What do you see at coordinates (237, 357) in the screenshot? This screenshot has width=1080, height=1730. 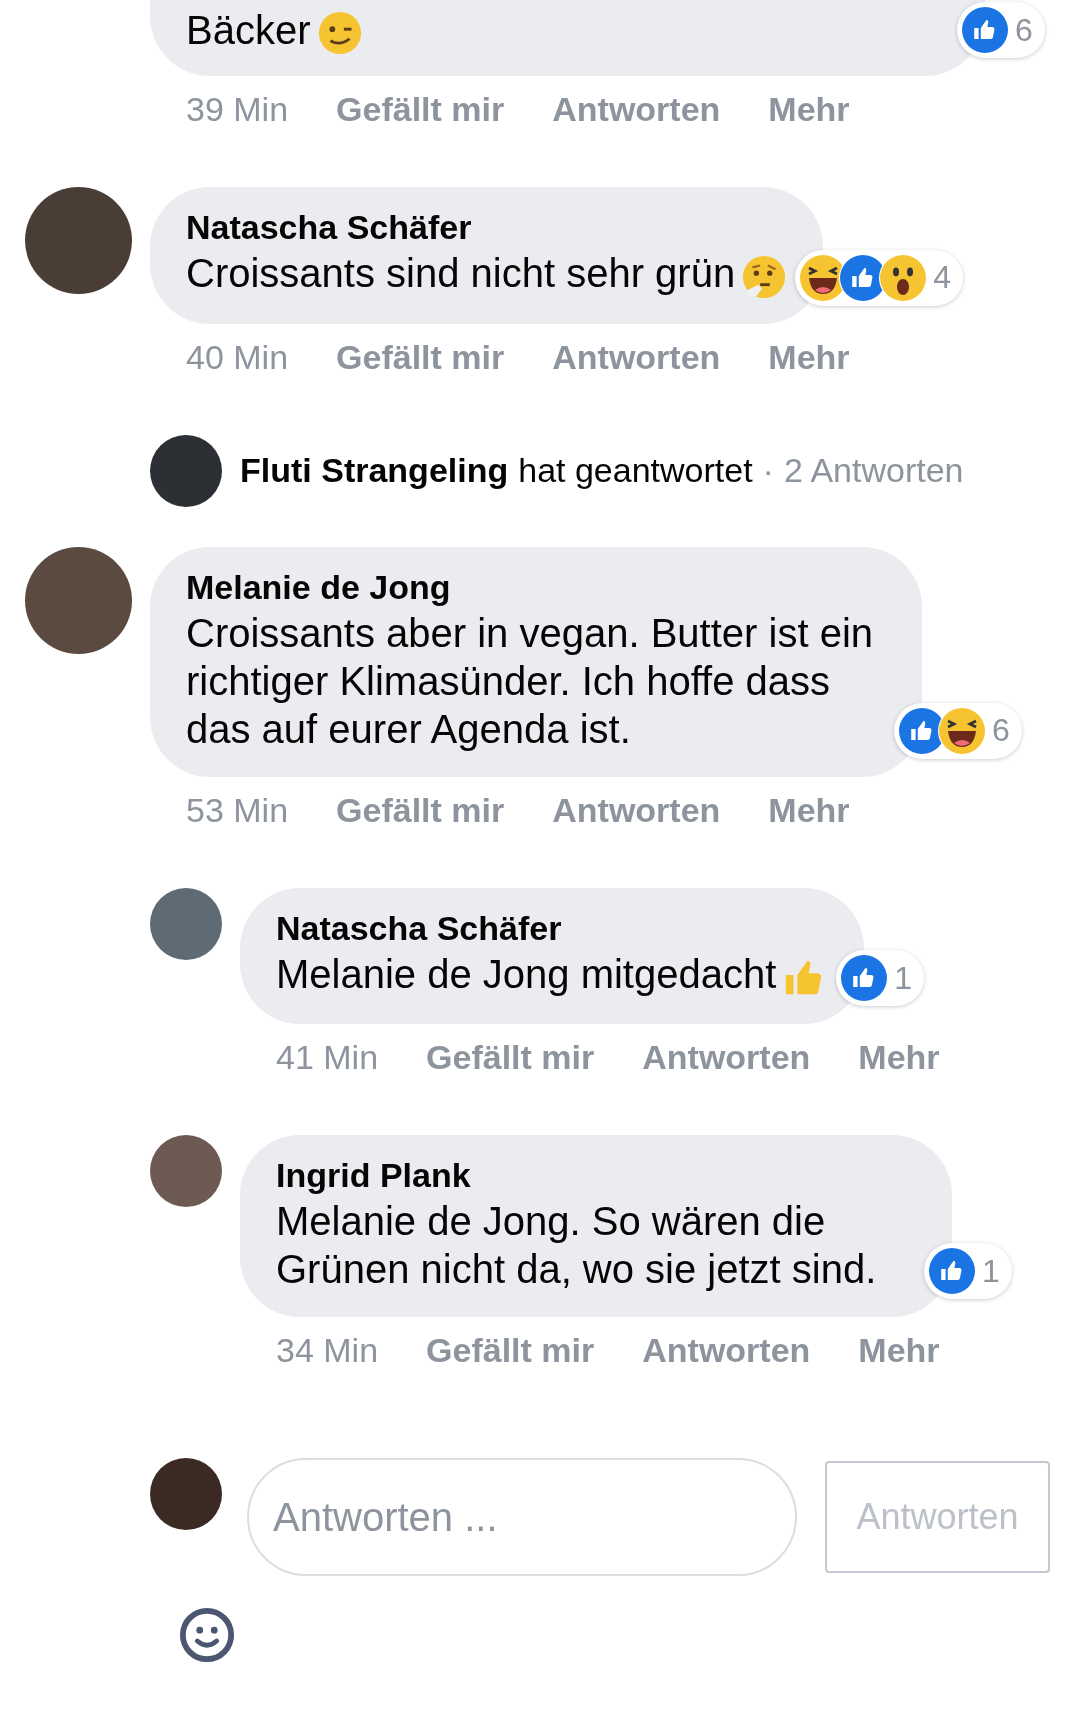 I see `comment-time: 40 Min` at bounding box center [237, 357].